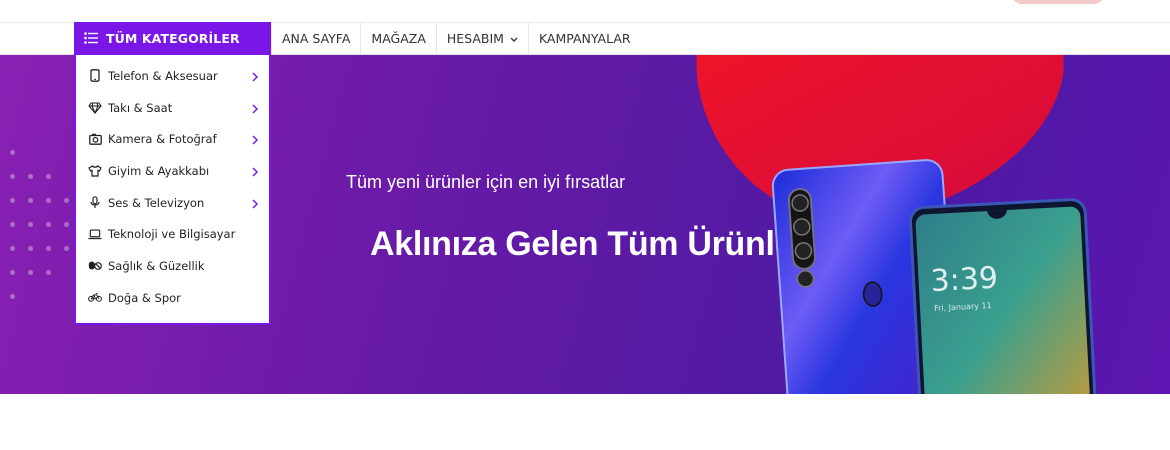 Image resolution: width=1170 pixels, height=450 pixels. What do you see at coordinates (95, 266) in the screenshot?
I see `pills-icon` at bounding box center [95, 266].